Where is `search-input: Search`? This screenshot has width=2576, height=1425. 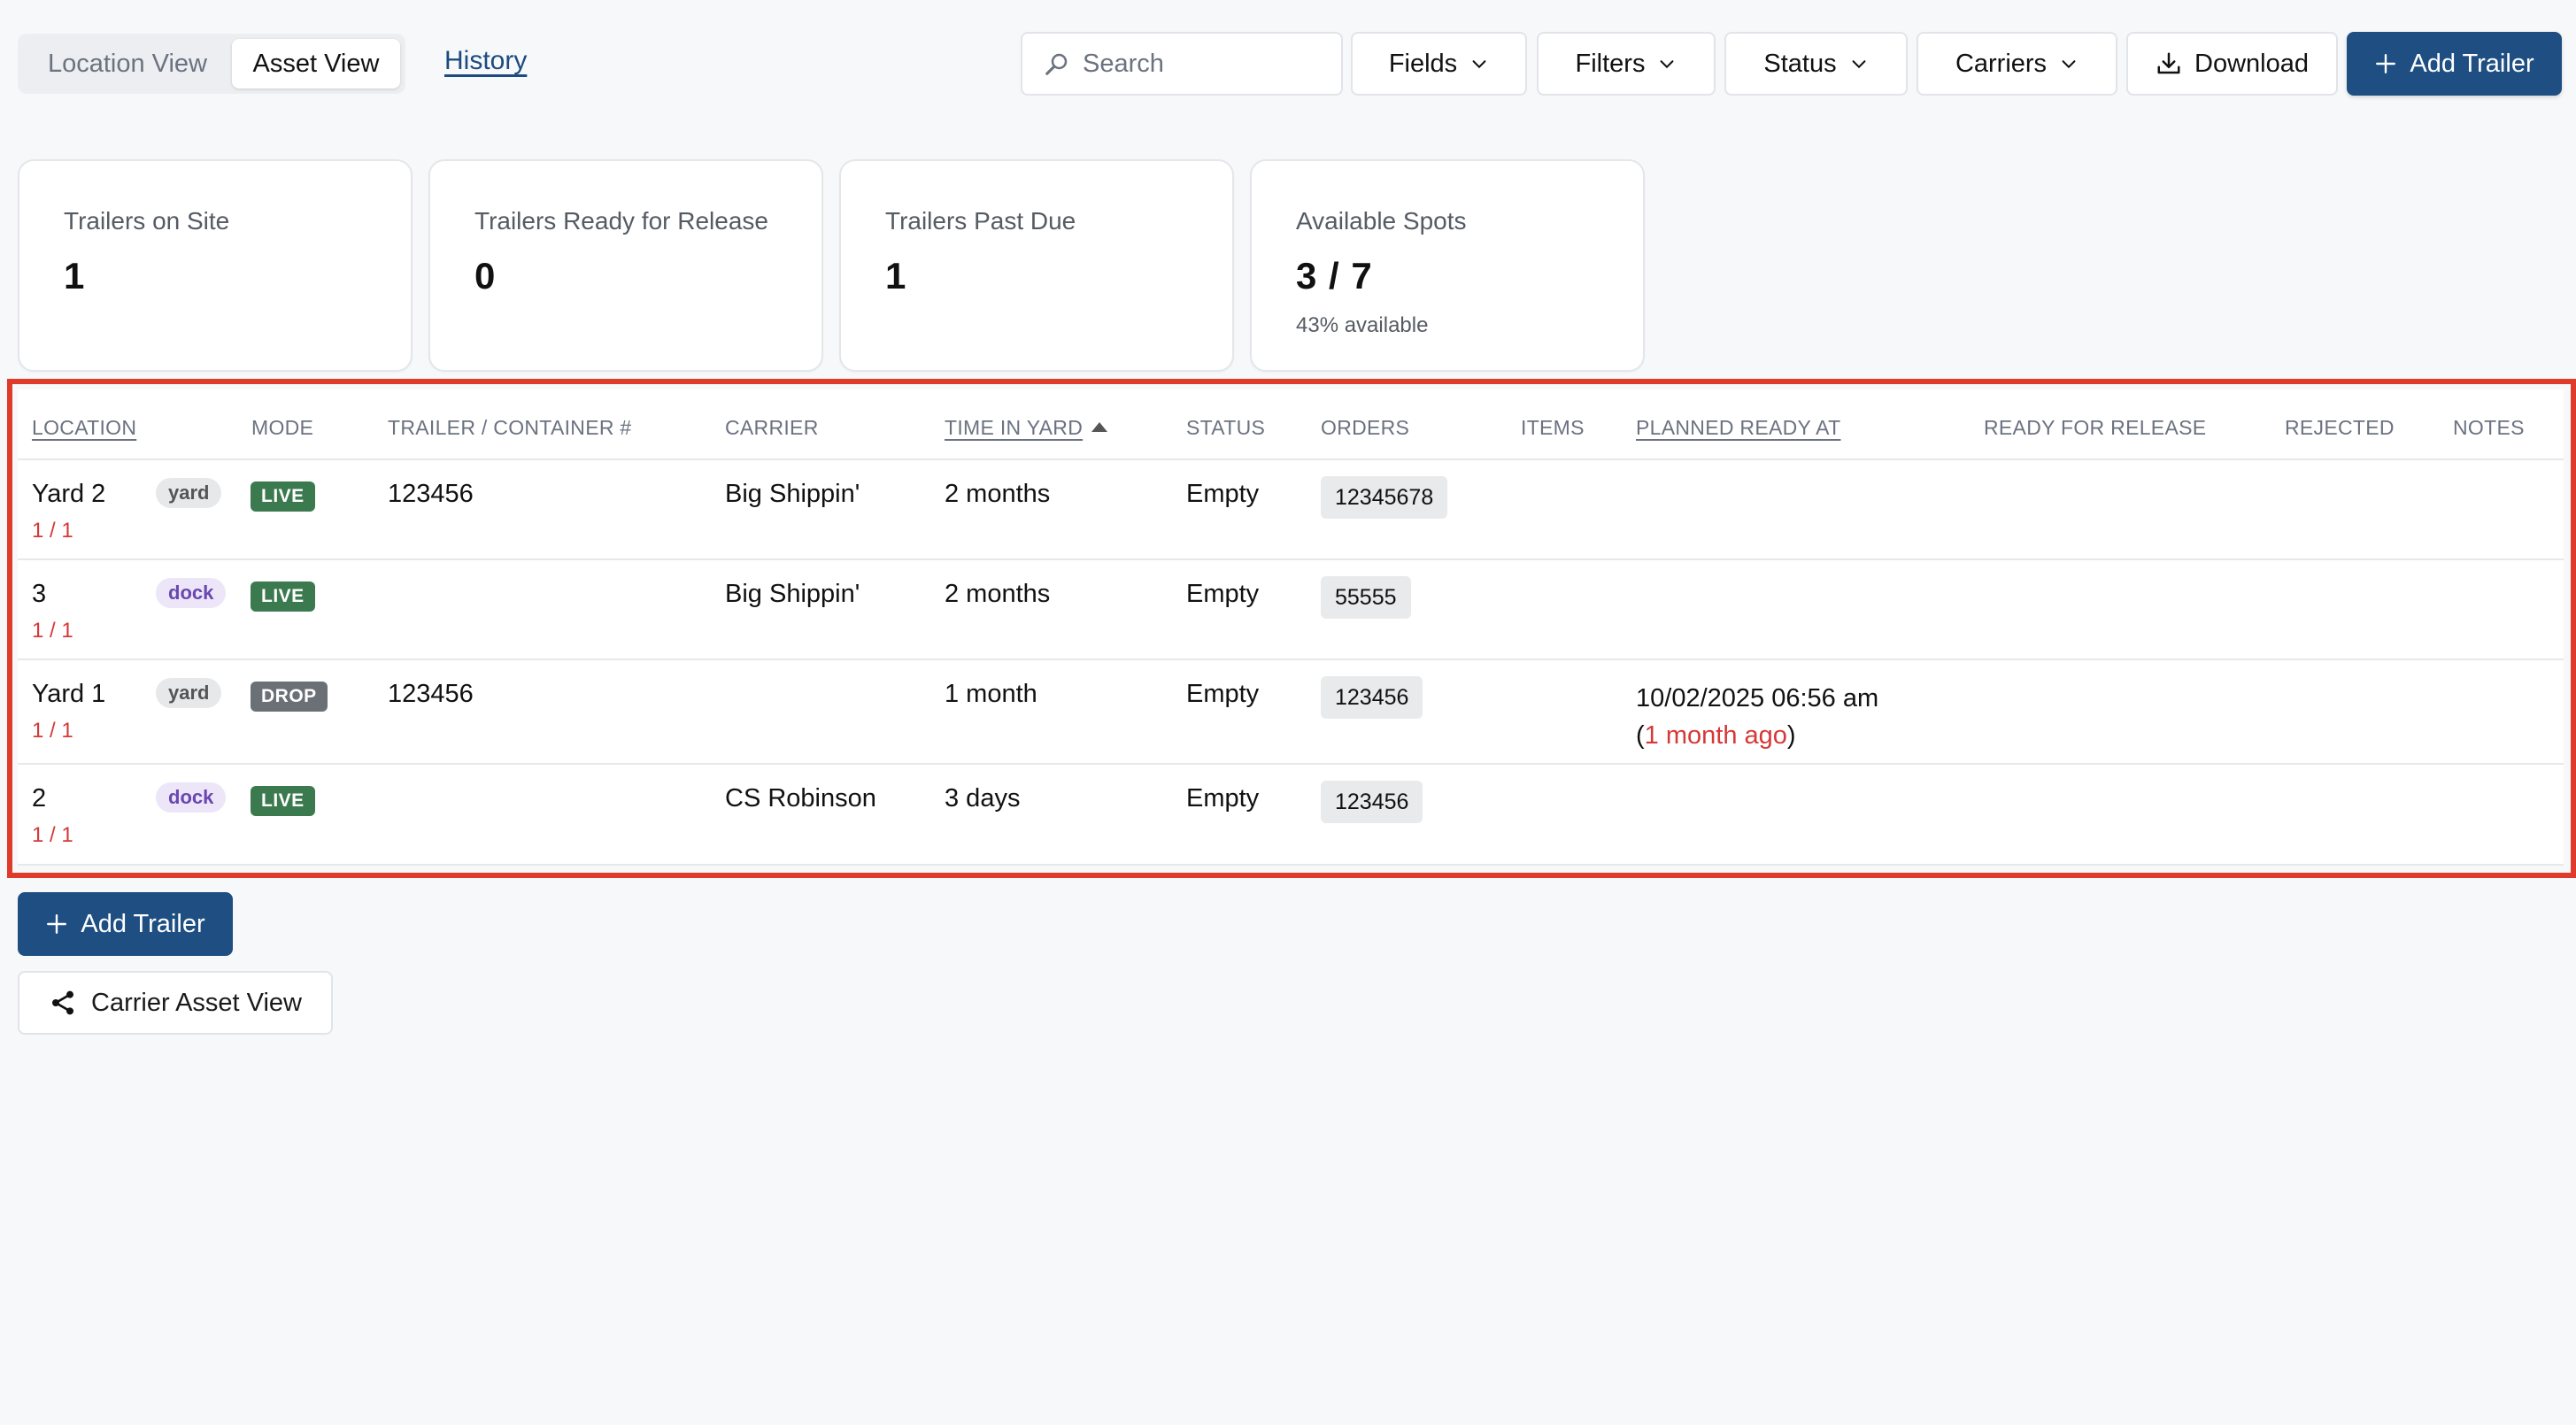
search-input: Search is located at coordinates (1182, 64).